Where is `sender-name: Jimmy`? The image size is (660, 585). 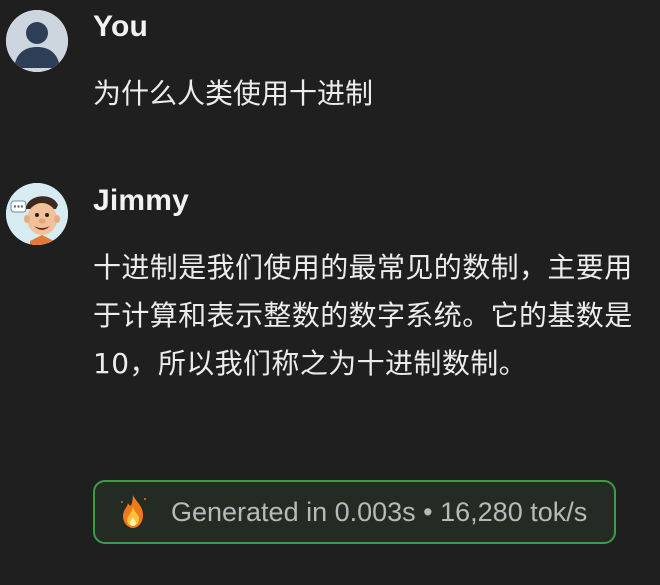 sender-name: Jimmy is located at coordinates (141, 200).